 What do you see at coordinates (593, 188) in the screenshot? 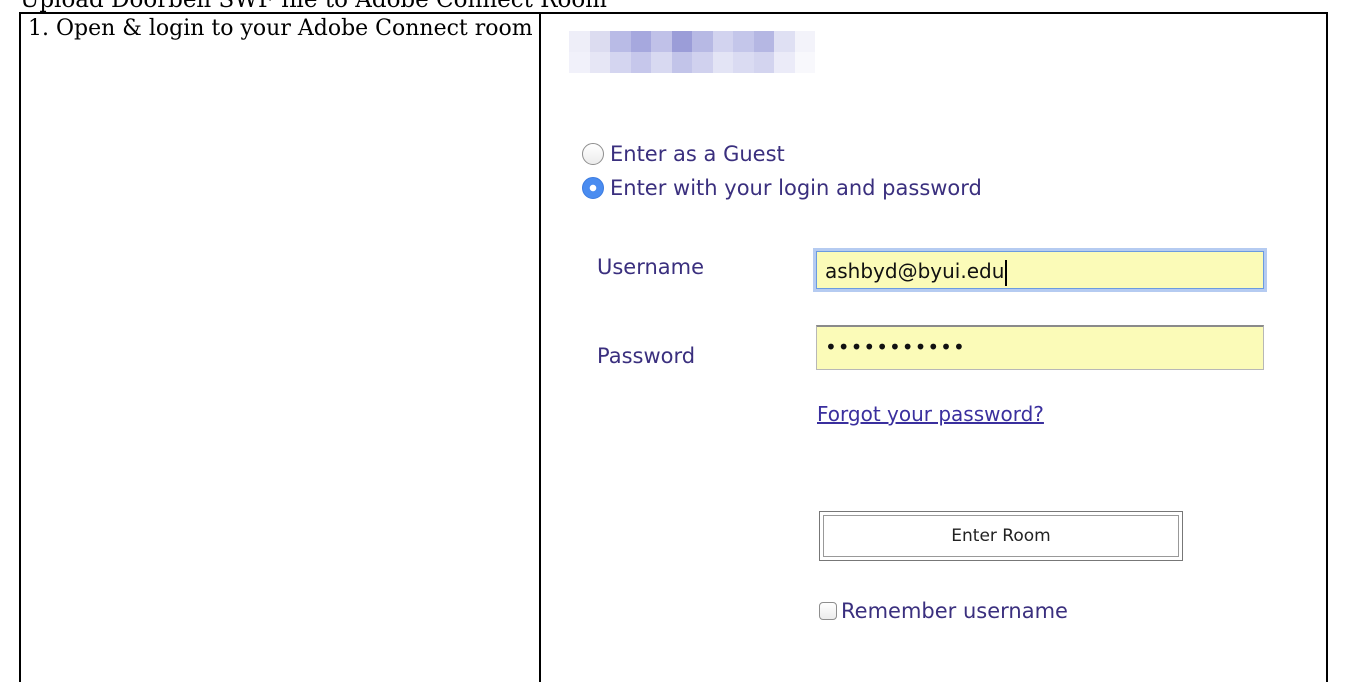
I see `member-radio-button` at bounding box center [593, 188].